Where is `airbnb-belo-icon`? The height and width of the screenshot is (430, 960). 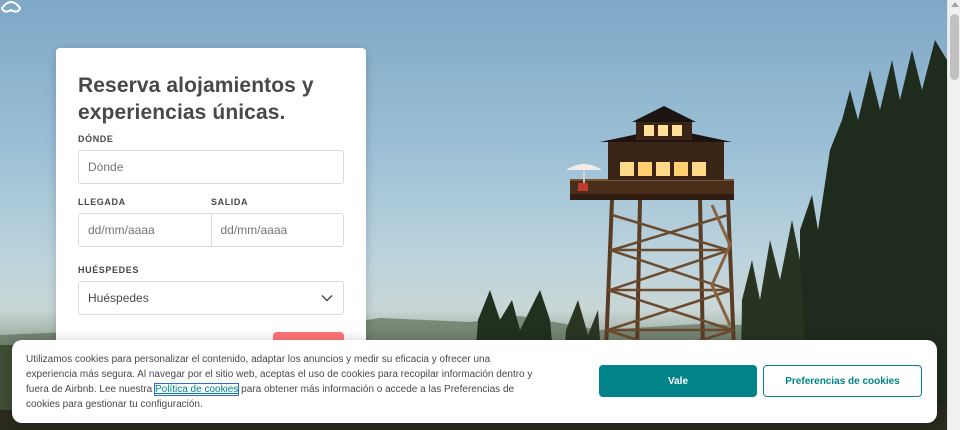 airbnb-belo-icon is located at coordinates (11, 7).